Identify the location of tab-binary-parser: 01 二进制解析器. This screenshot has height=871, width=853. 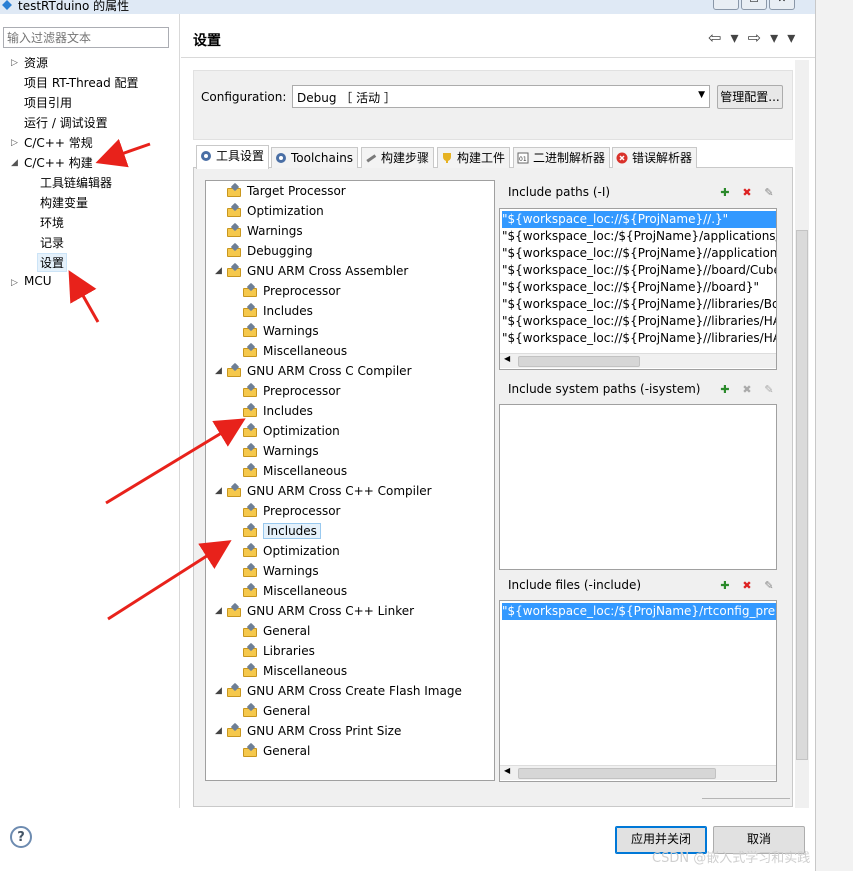
(562, 157).